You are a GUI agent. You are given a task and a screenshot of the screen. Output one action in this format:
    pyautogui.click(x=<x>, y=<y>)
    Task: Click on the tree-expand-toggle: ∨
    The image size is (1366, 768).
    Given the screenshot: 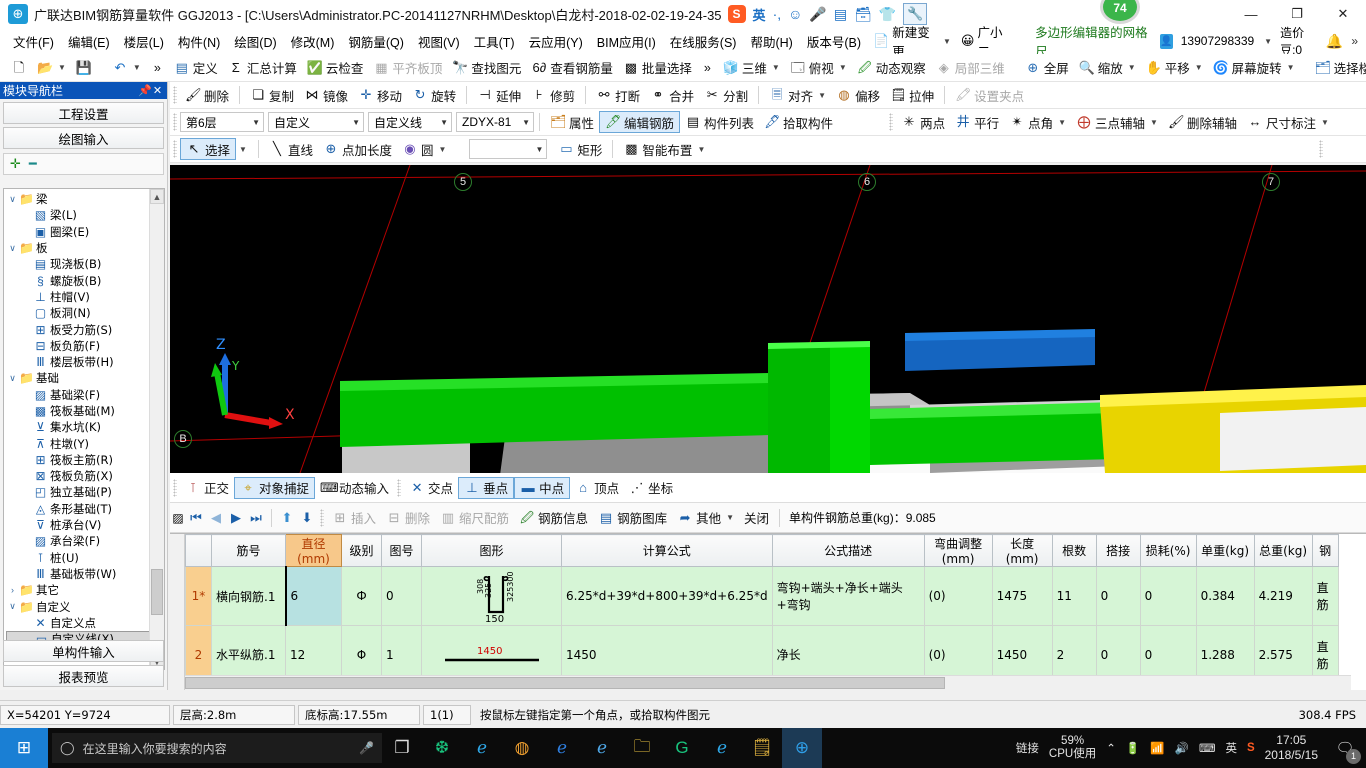 What is the action you would take?
    pyautogui.click(x=12, y=248)
    